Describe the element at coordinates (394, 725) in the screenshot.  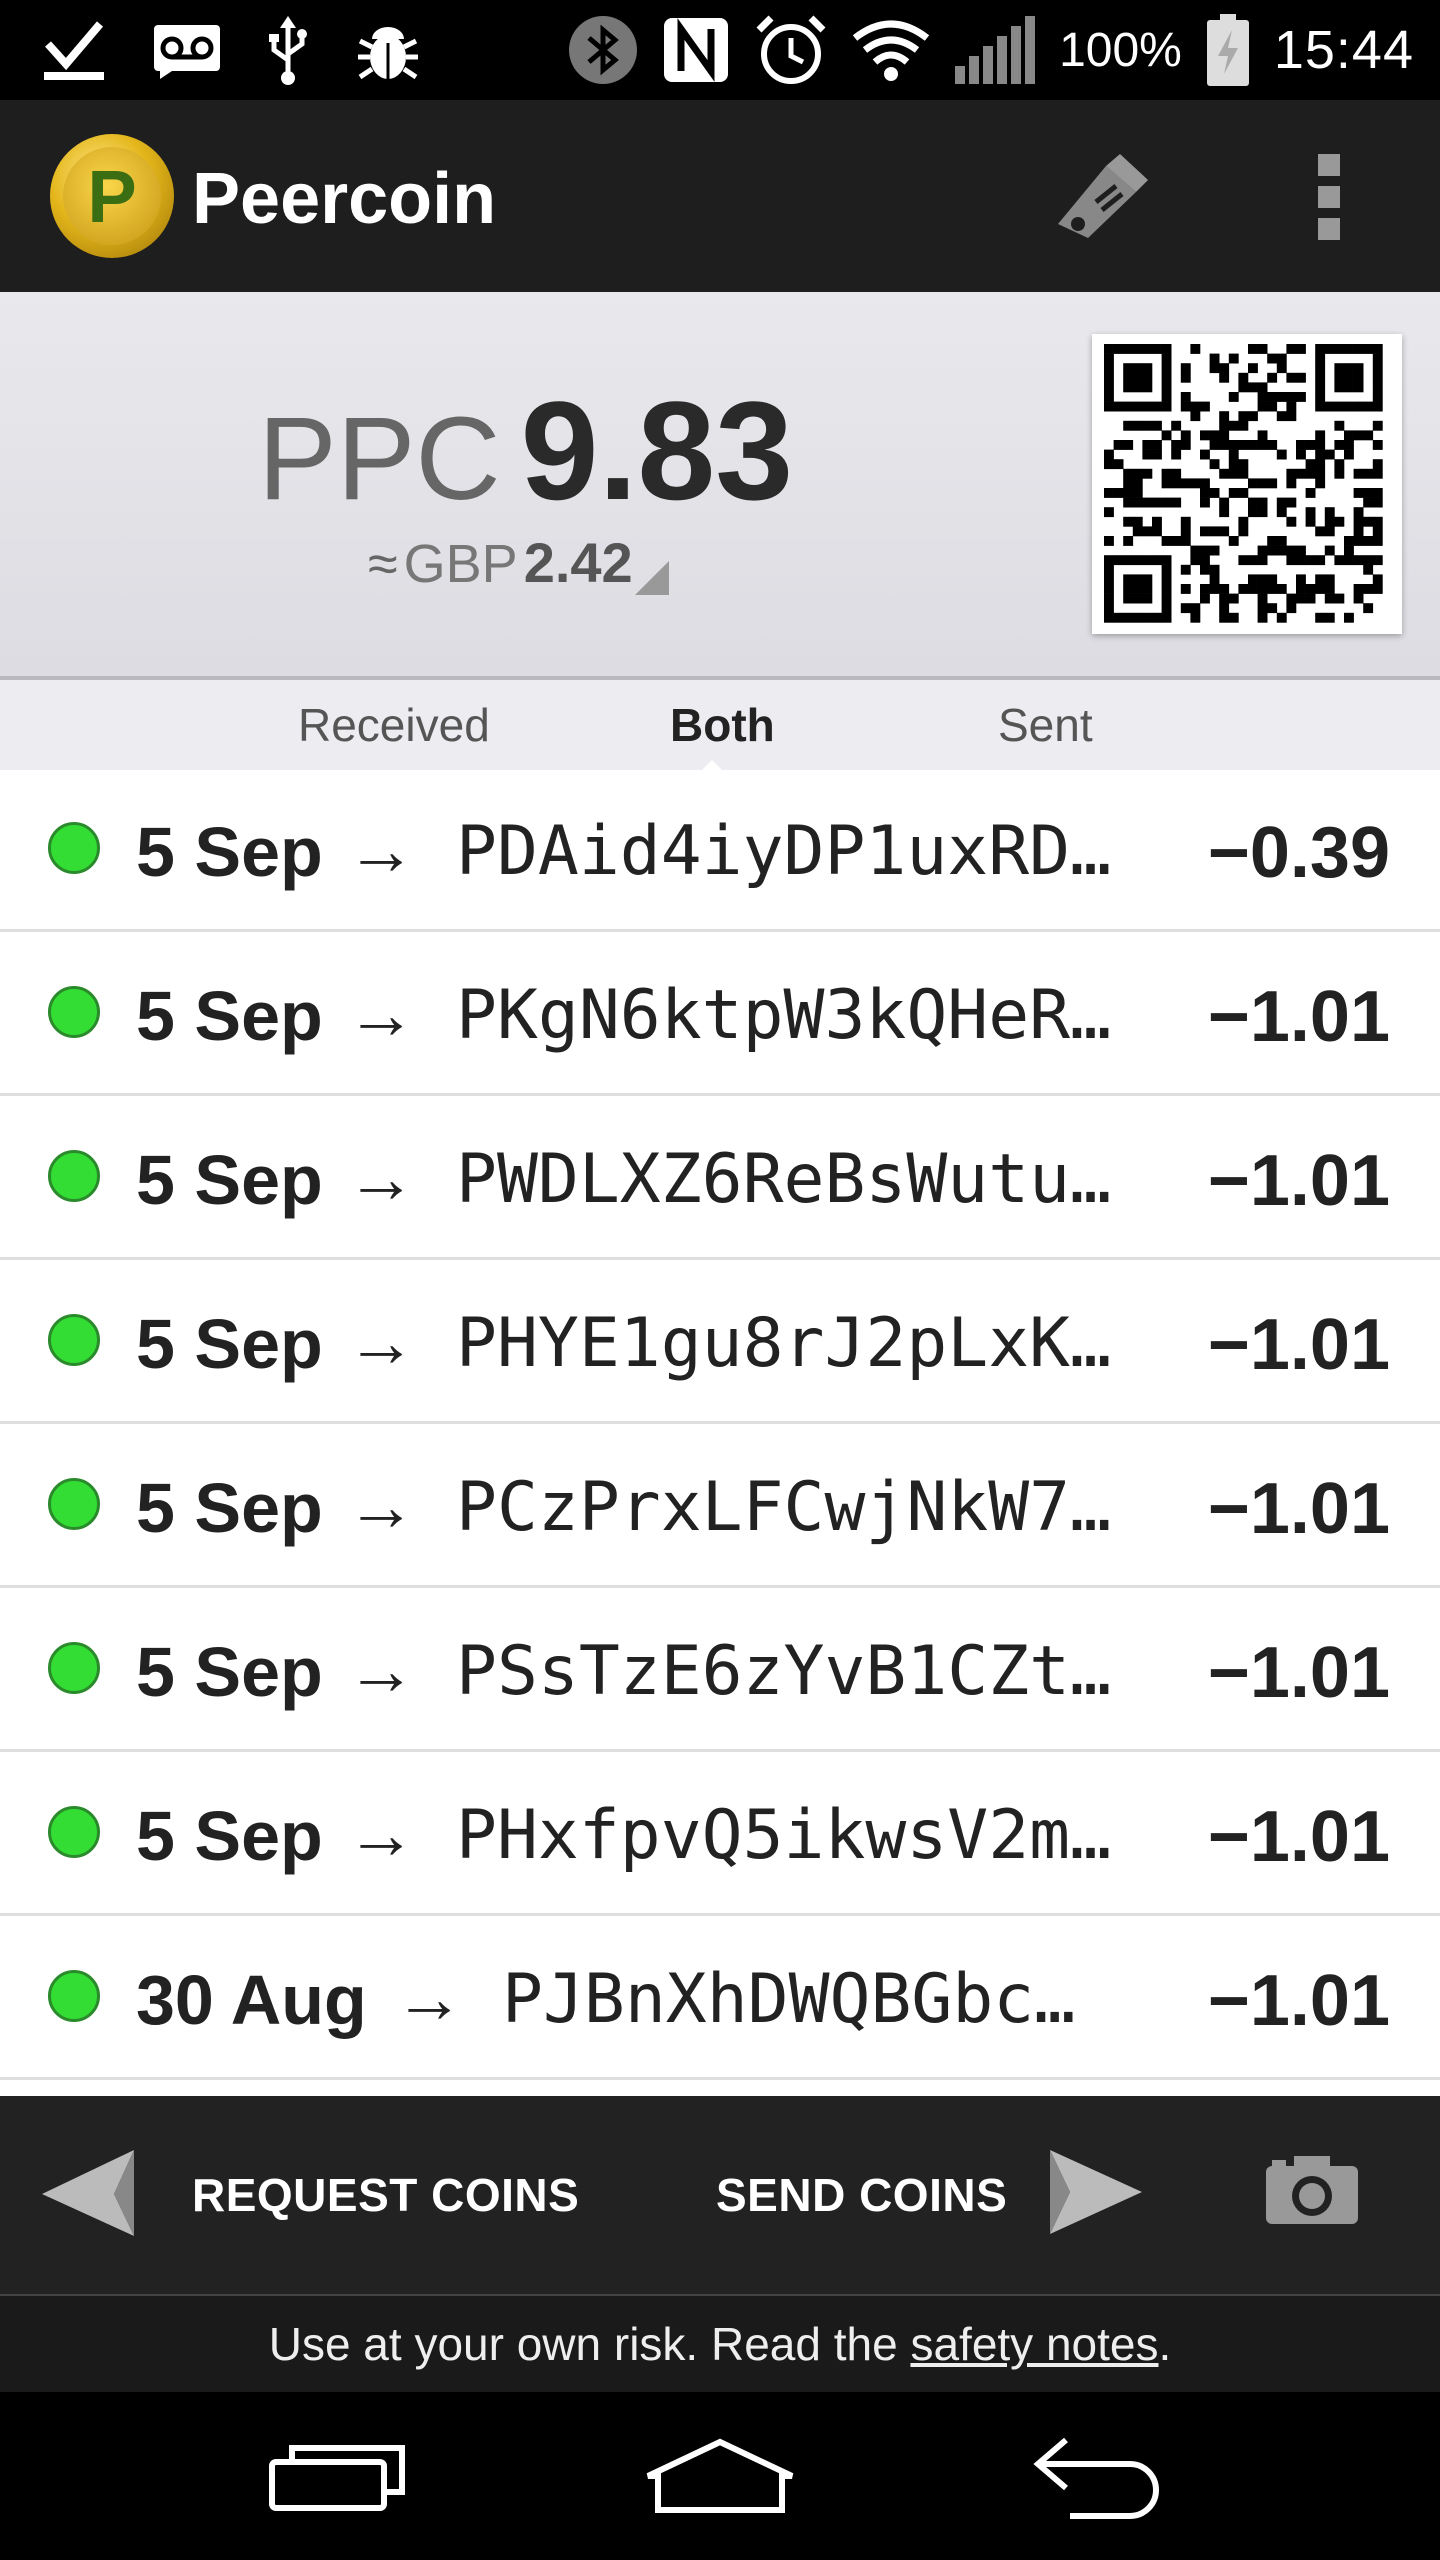
I see `tab-received: Received` at that location.